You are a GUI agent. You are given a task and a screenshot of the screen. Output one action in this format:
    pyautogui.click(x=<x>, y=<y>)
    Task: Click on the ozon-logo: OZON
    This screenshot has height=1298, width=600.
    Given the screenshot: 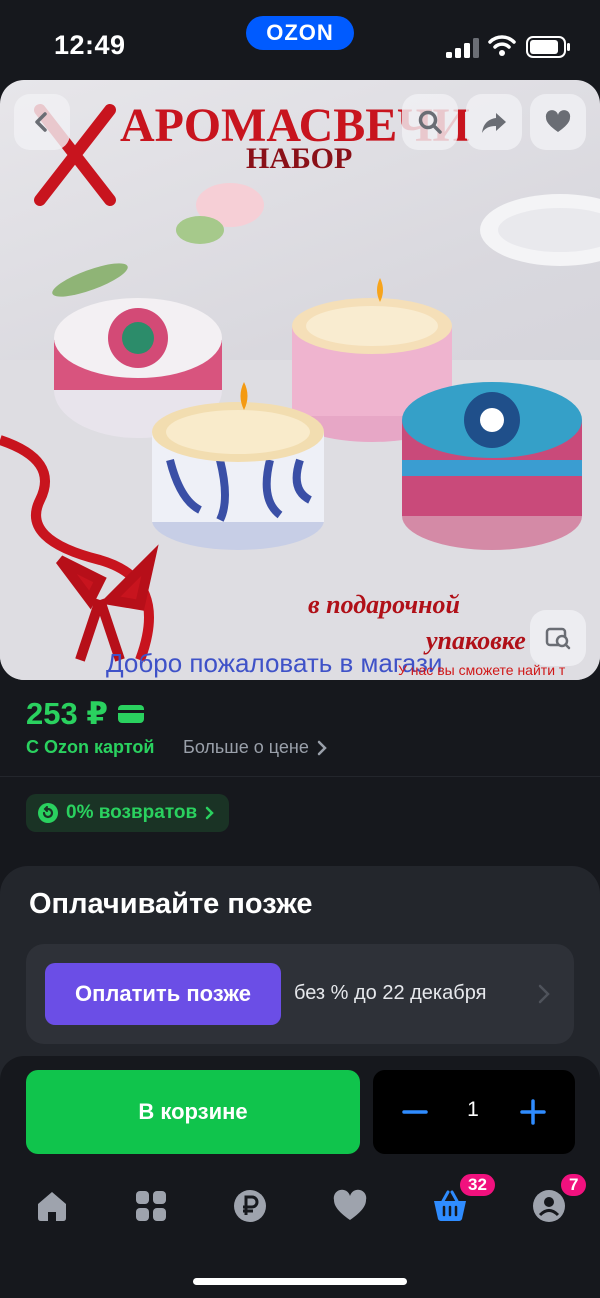 What is the action you would take?
    pyautogui.click(x=300, y=33)
    